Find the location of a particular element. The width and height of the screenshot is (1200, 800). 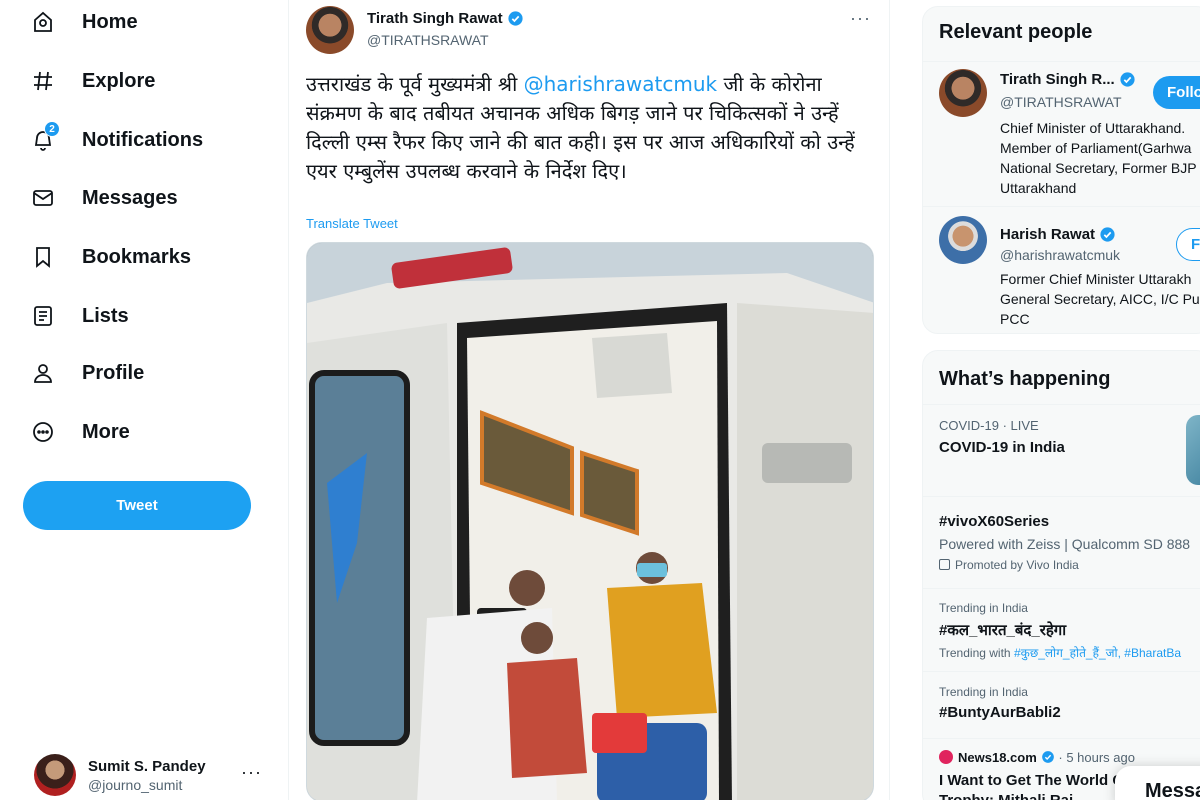

person-handle: @TIRATHSRAWAT is located at coordinates (1061, 102).